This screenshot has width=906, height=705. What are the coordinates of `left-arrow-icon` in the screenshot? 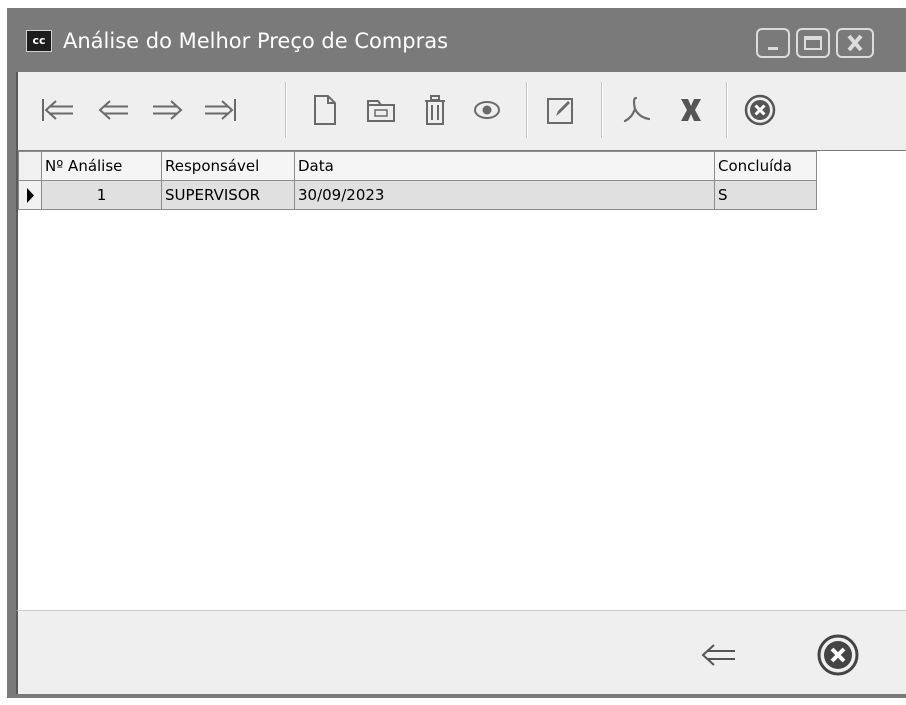 It's located at (113, 110).